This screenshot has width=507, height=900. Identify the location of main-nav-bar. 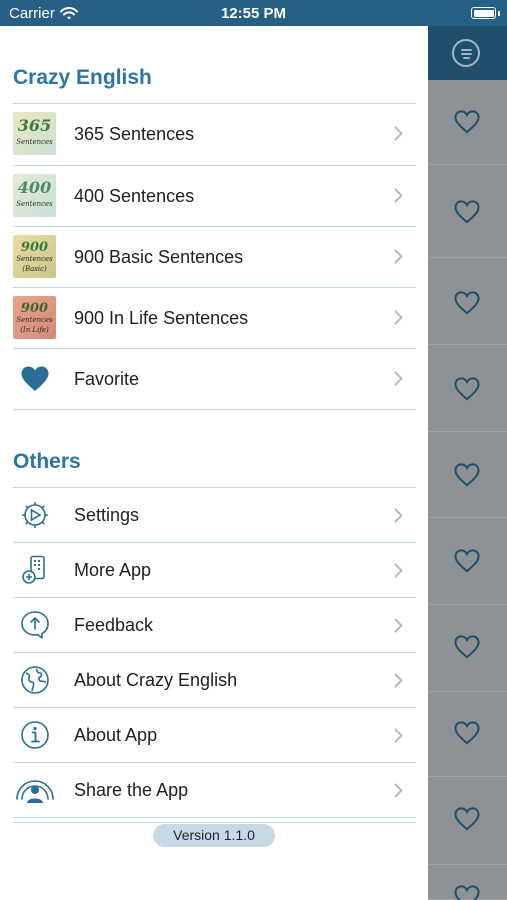
(467, 53).